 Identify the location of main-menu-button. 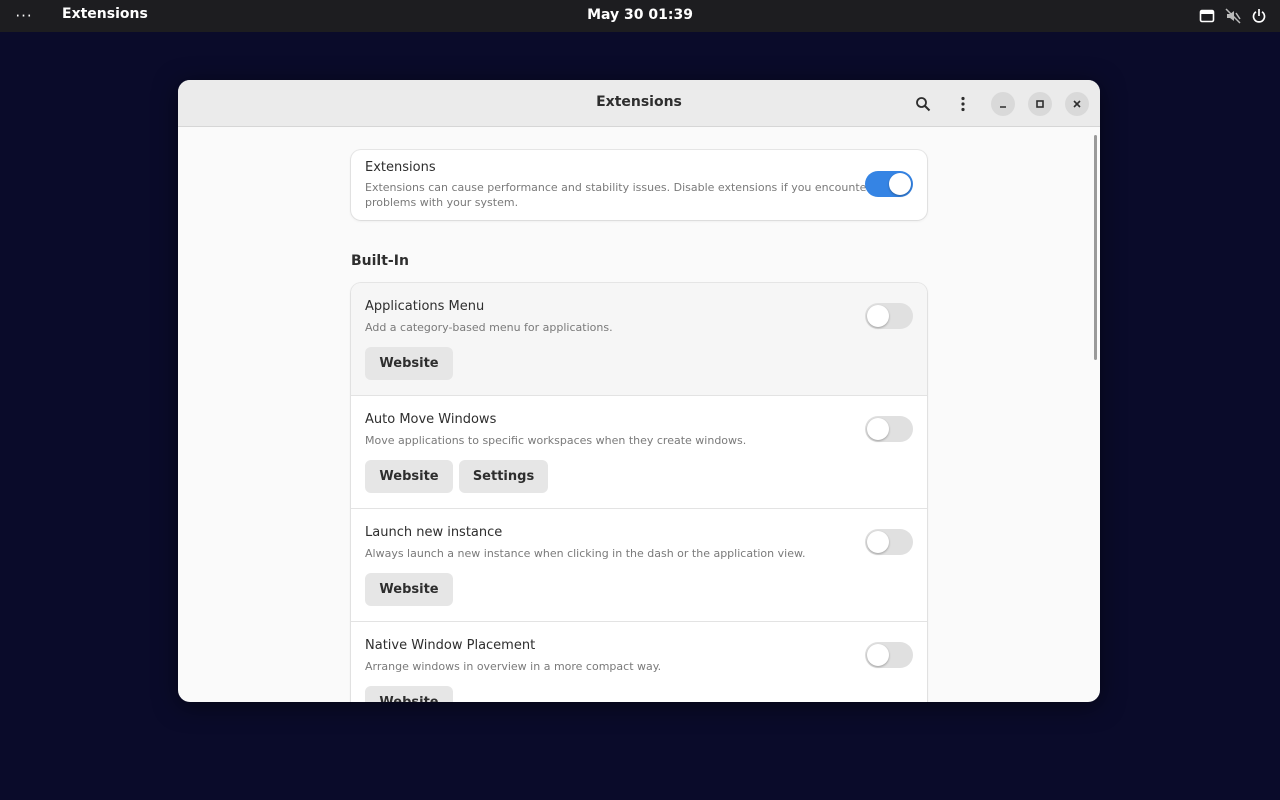
(963, 104).